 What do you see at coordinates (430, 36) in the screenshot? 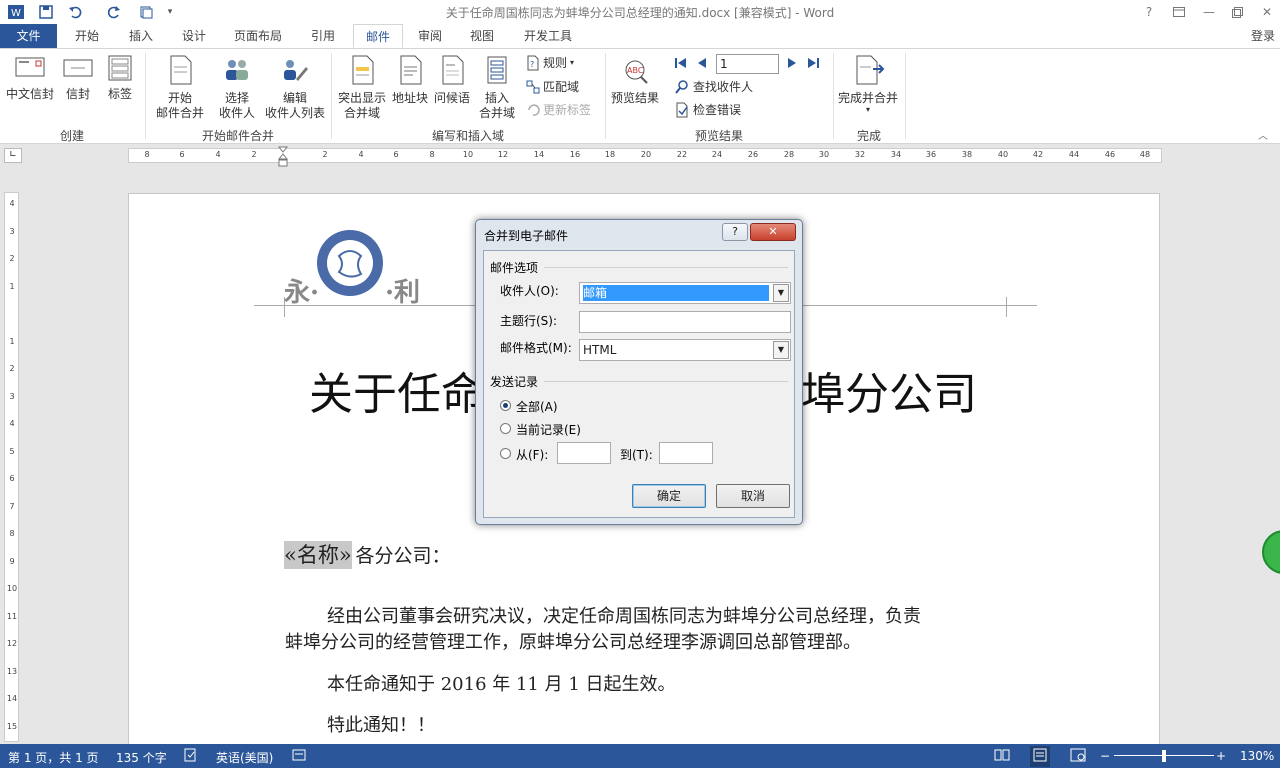
I see `tab-review: 审阅` at bounding box center [430, 36].